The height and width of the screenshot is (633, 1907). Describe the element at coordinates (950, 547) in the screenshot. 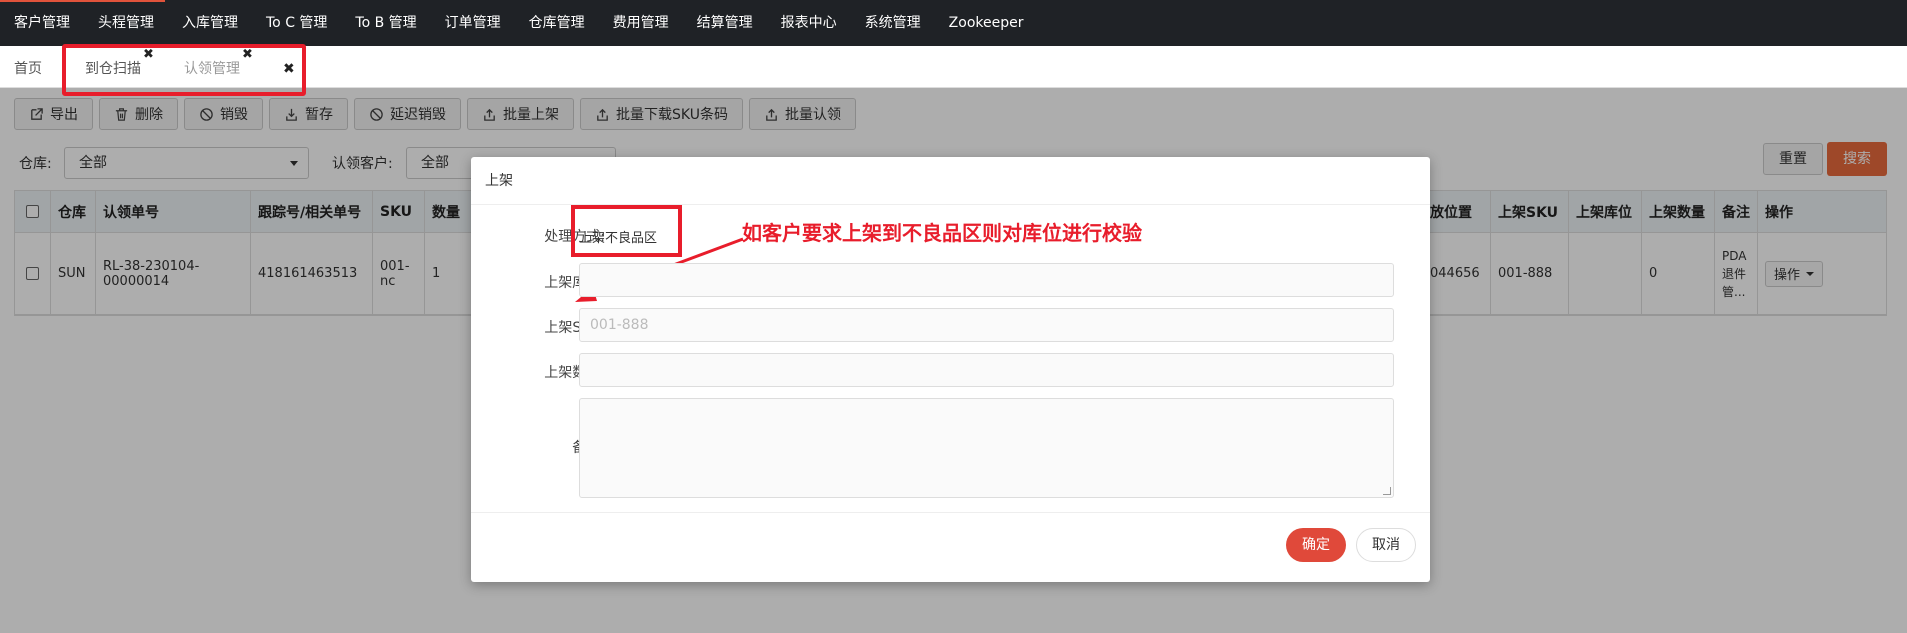

I see `modal-footer: 确定 取消` at that location.